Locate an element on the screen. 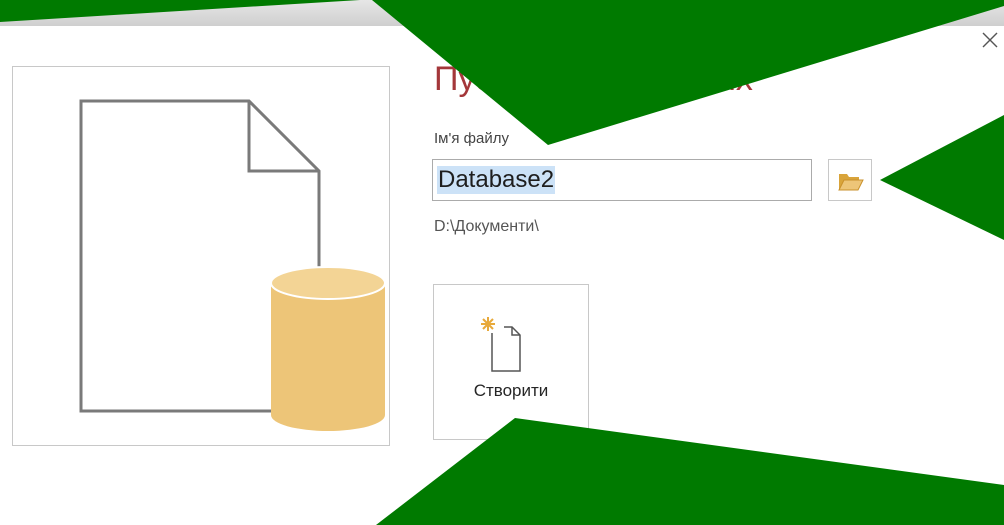 Image resolution: width=1004 pixels, height=525 pixels. create-button: Створити is located at coordinates (511, 362).